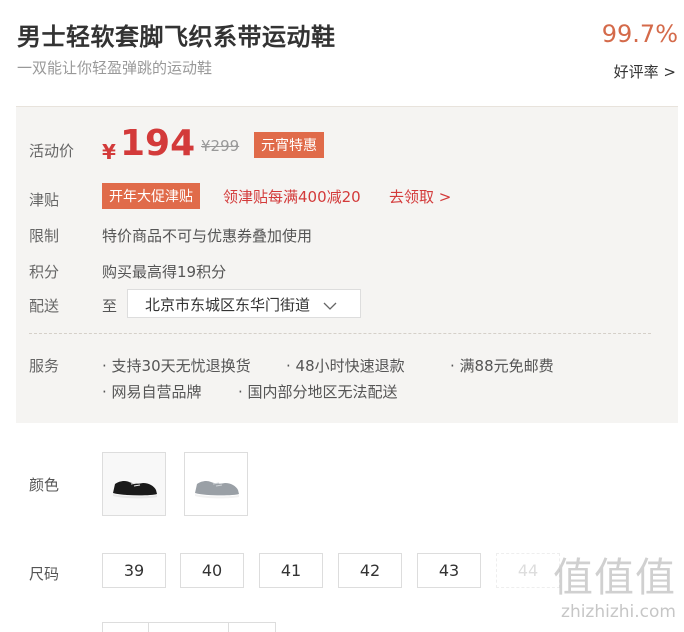 The image size is (684, 632). I want to click on service-item: · 网易自营品牌, so click(152, 392).